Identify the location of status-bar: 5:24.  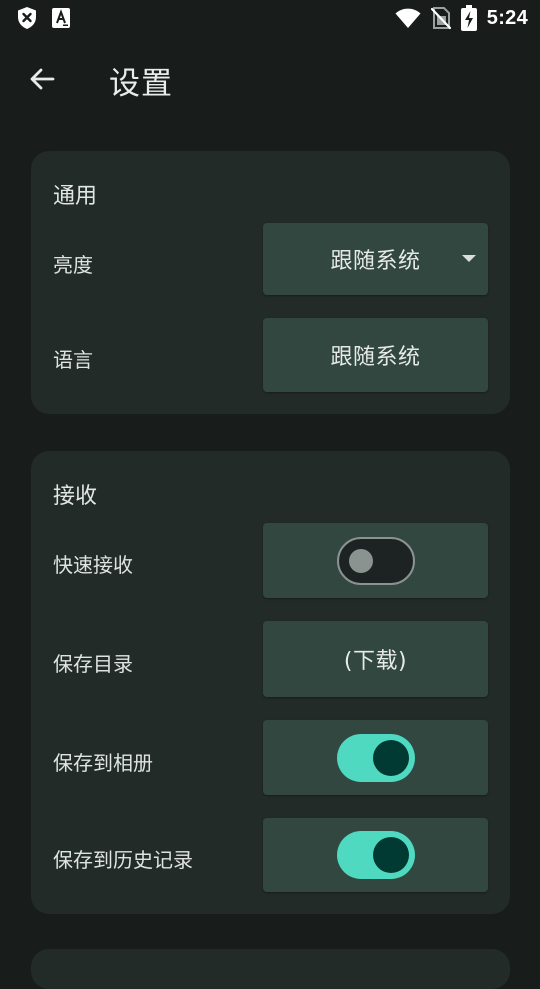
(270, 18).